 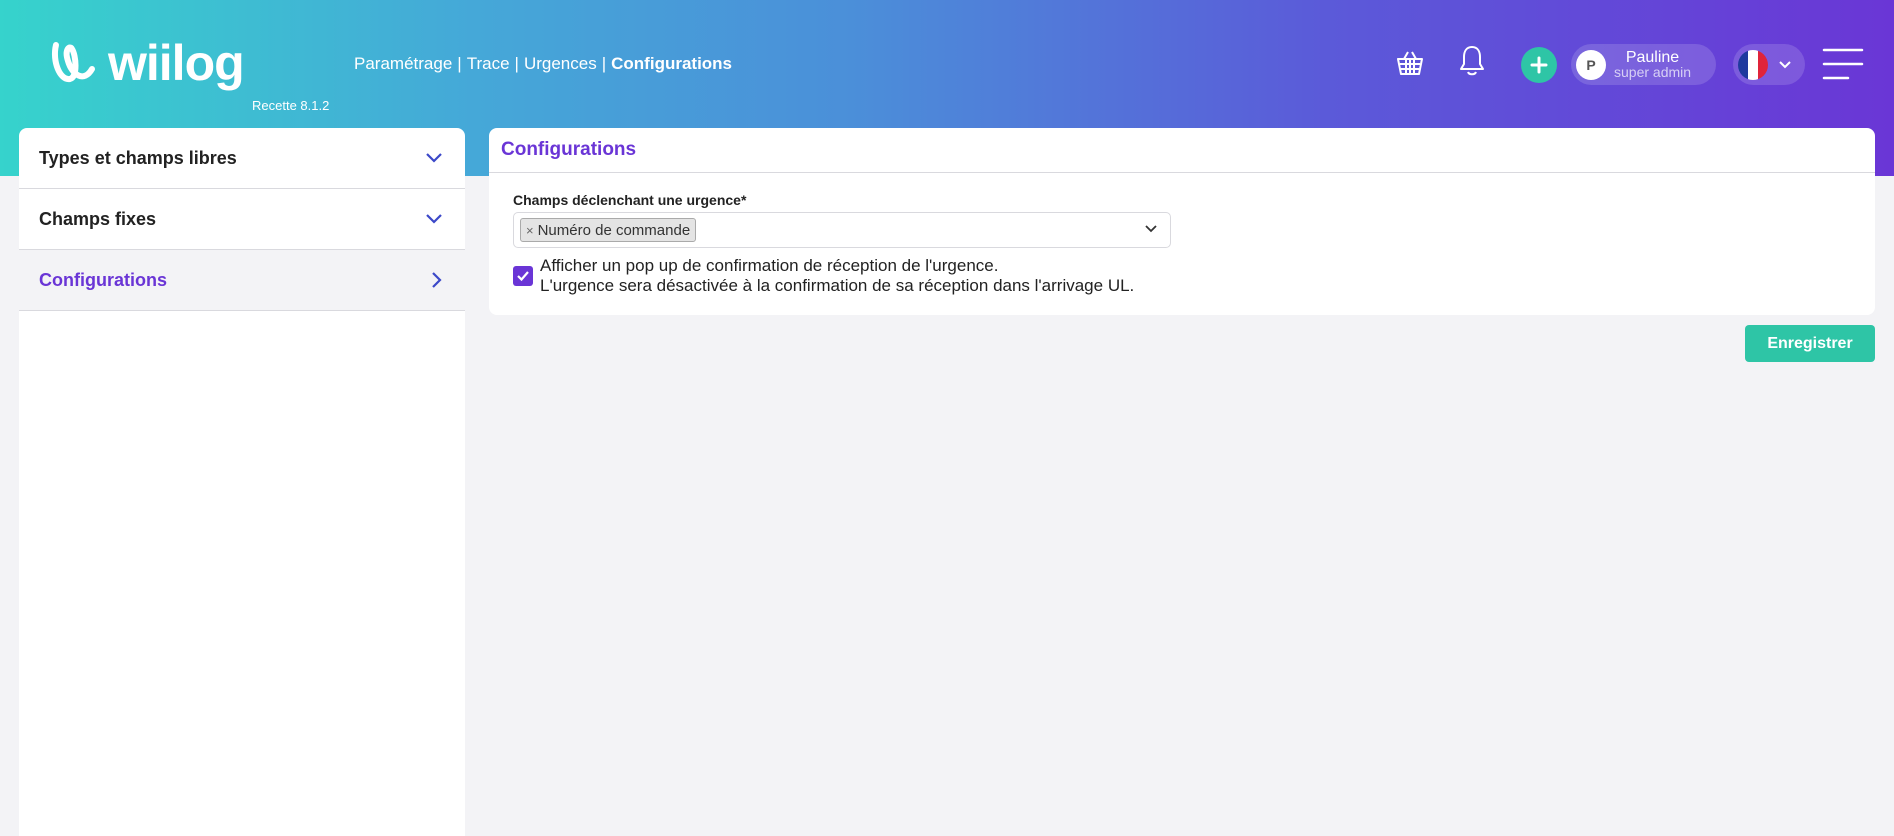 What do you see at coordinates (1472, 63) in the screenshot?
I see `bell-icon` at bounding box center [1472, 63].